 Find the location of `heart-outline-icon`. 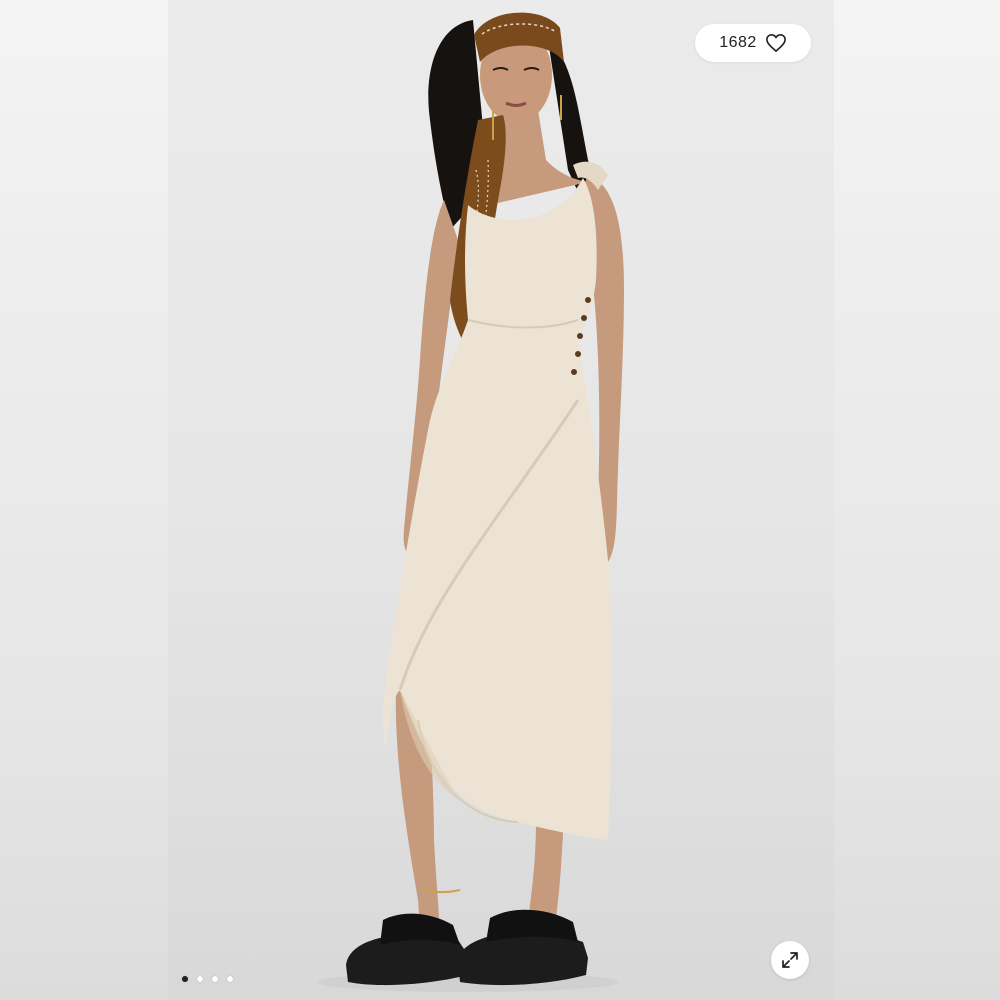

heart-outline-icon is located at coordinates (775, 43).